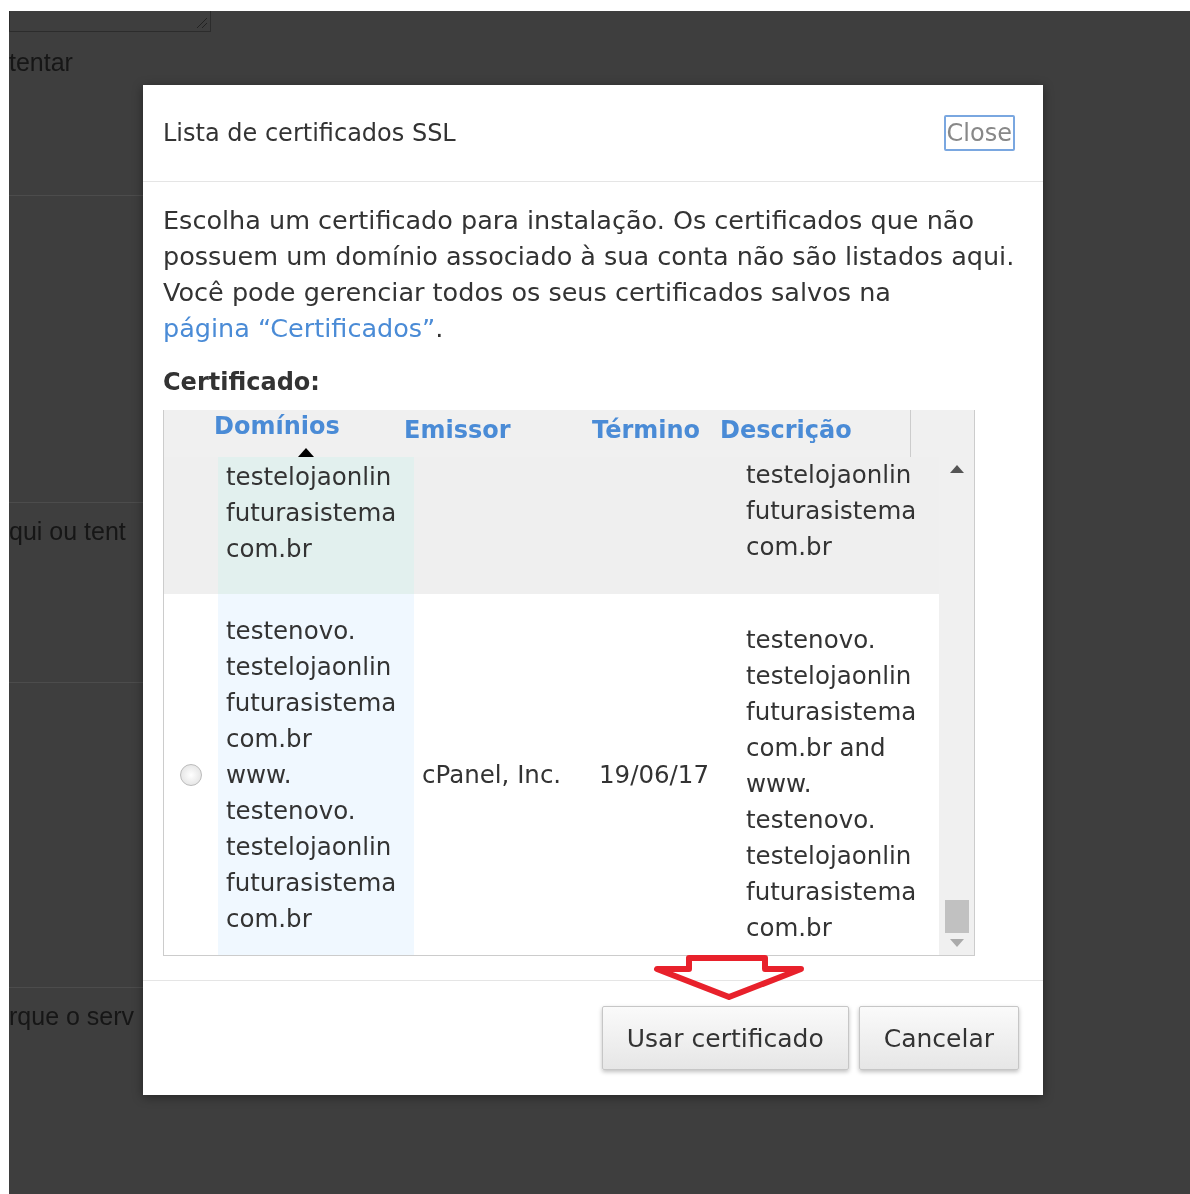 The height and width of the screenshot is (1194, 1190). What do you see at coordinates (242, 382) in the screenshot?
I see `field-label: Certificado:` at bounding box center [242, 382].